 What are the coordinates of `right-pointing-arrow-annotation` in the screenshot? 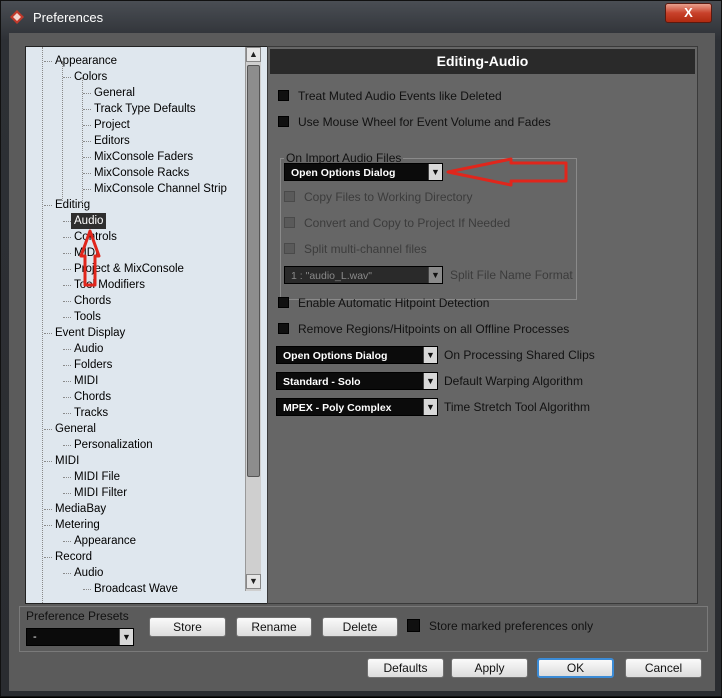 It's located at (507, 172).